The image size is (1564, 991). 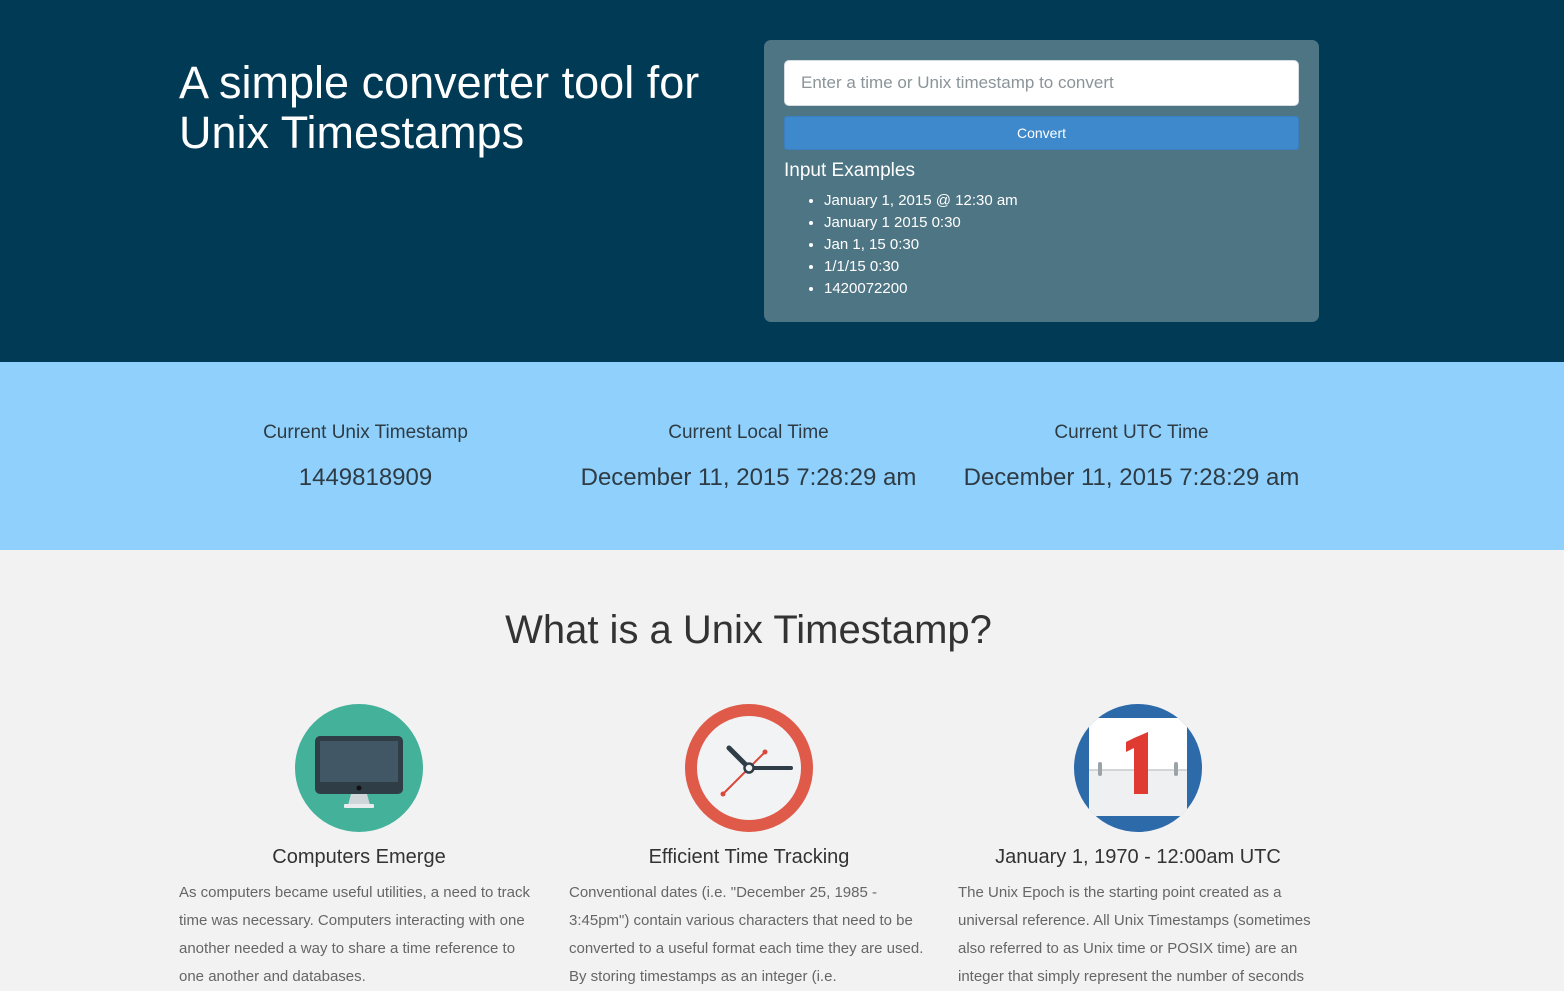 I want to click on stat-label: Current Local Time, so click(x=748, y=432).